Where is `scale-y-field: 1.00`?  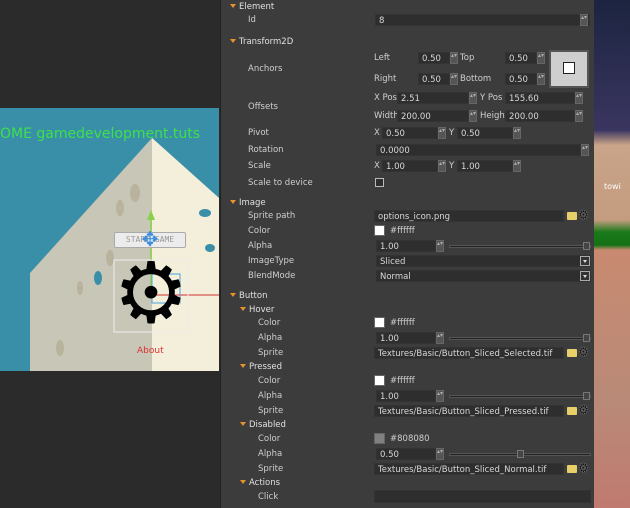
scale-y-field: 1.00 is located at coordinates (485, 166).